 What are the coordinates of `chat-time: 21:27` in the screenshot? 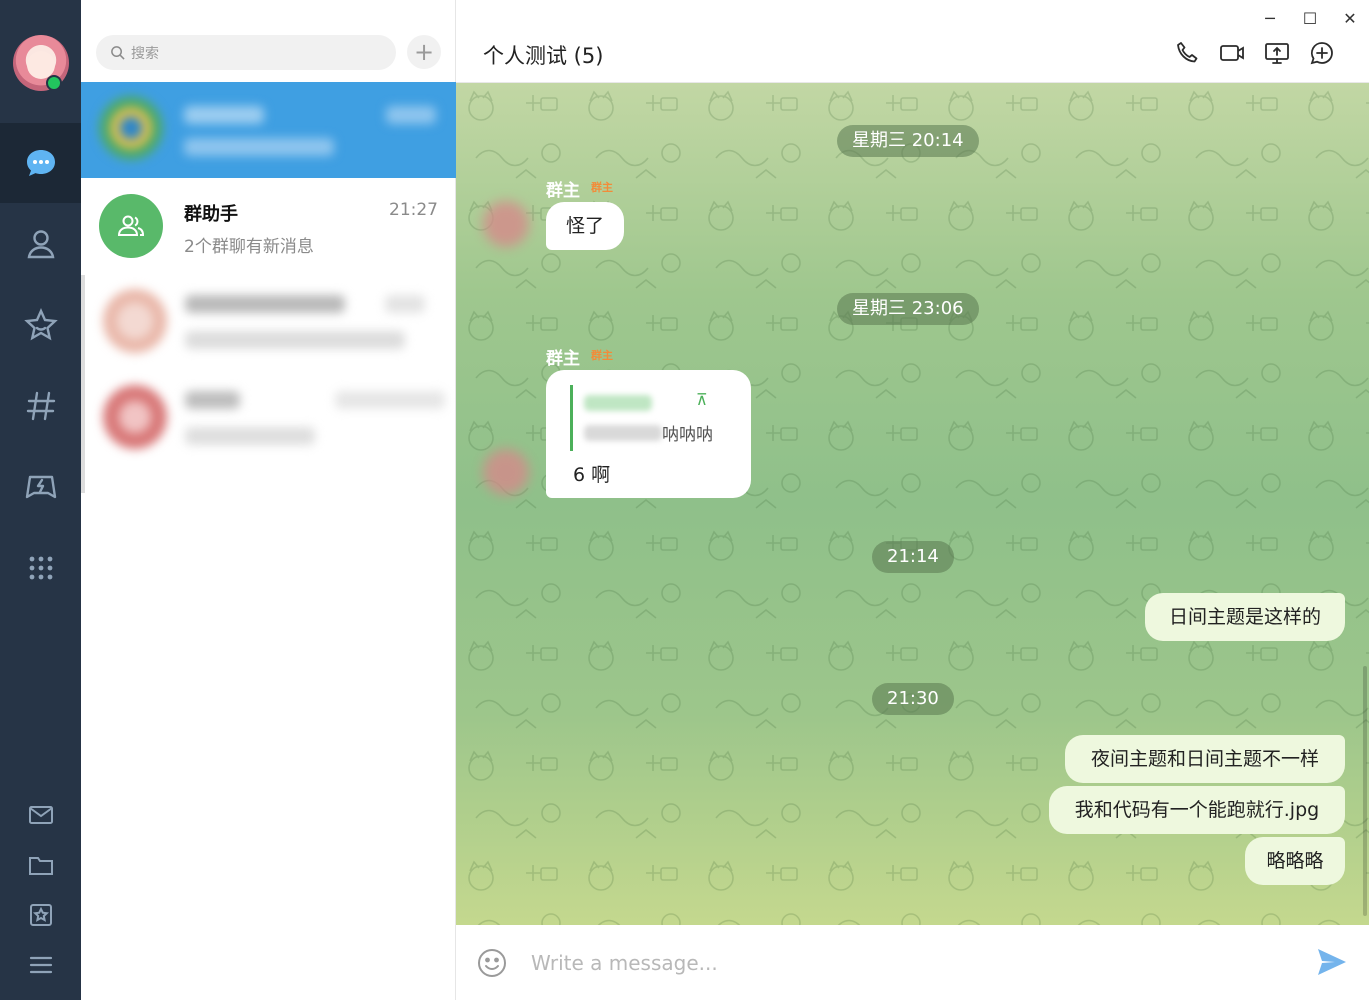 It's located at (413, 210).